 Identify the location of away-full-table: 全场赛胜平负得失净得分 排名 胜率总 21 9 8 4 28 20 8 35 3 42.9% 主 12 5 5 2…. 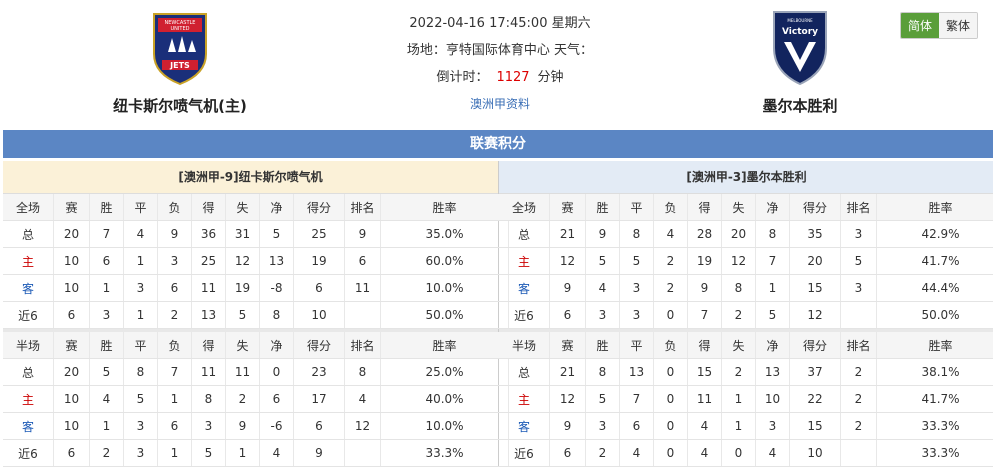
(746, 261).